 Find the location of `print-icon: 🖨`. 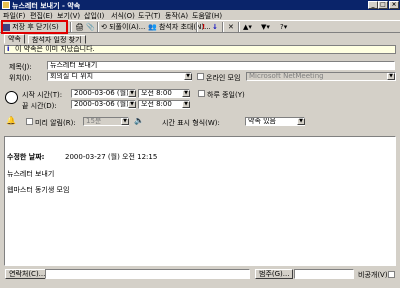

print-icon: 🖨 is located at coordinates (79, 27).